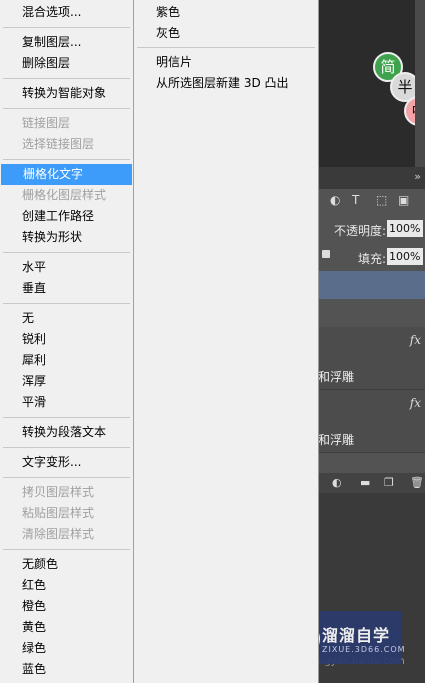  What do you see at coordinates (66, 381) in the screenshot?
I see `menu-item-antialias-strong: 浑厚` at bounding box center [66, 381].